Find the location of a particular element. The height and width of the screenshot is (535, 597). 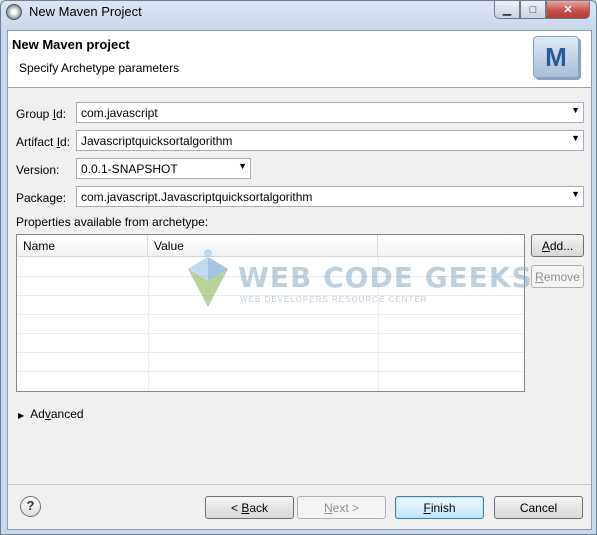

package-label: Package: is located at coordinates (41, 198).